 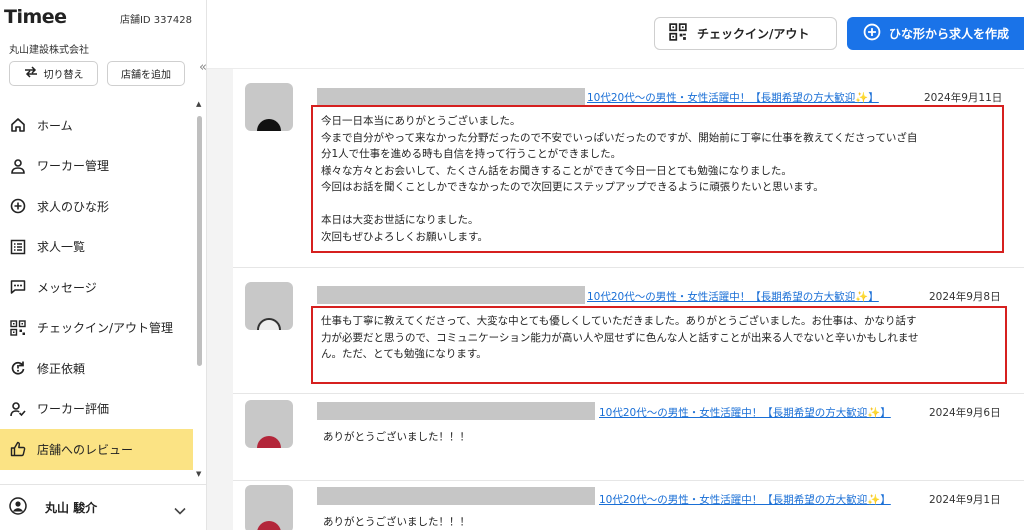 I want to click on sidebar-item-checkin-management: チェックイン/アウト管理, so click(x=96, y=328).